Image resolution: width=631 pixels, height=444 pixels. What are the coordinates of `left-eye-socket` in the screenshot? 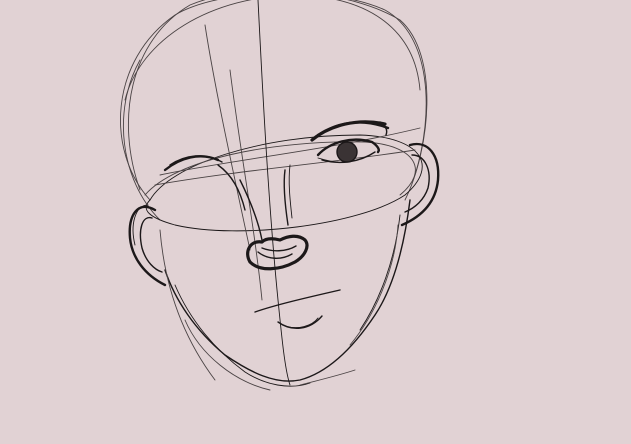 It's located at (204, 183).